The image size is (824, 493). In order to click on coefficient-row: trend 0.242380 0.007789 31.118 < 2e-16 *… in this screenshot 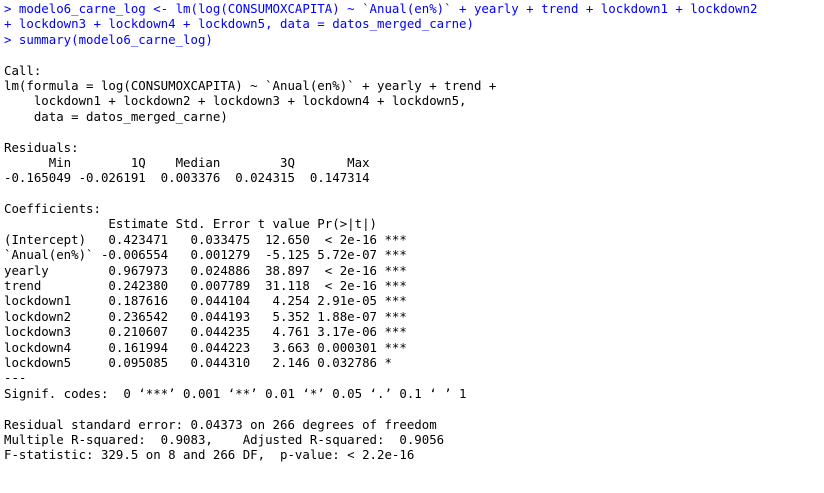, I will do `click(205, 286)`.